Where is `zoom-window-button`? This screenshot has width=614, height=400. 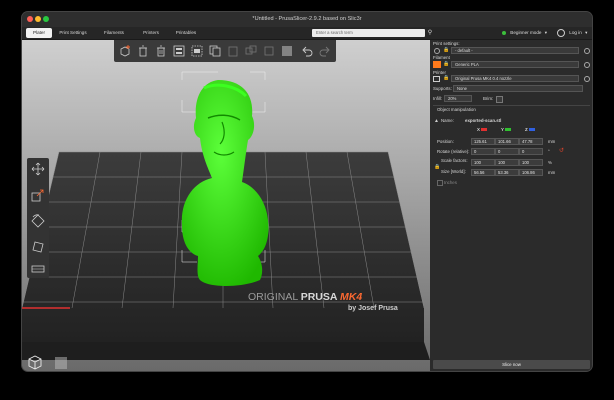
zoom-window-button is located at coordinates (46, 19).